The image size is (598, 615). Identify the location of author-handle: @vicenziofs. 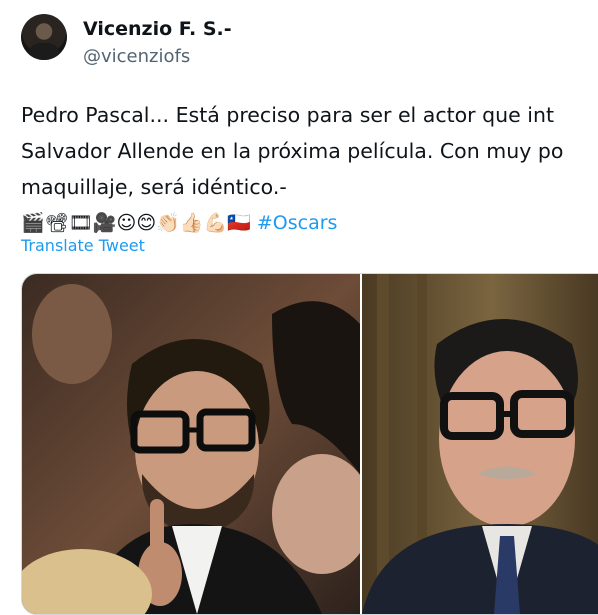
(157, 57).